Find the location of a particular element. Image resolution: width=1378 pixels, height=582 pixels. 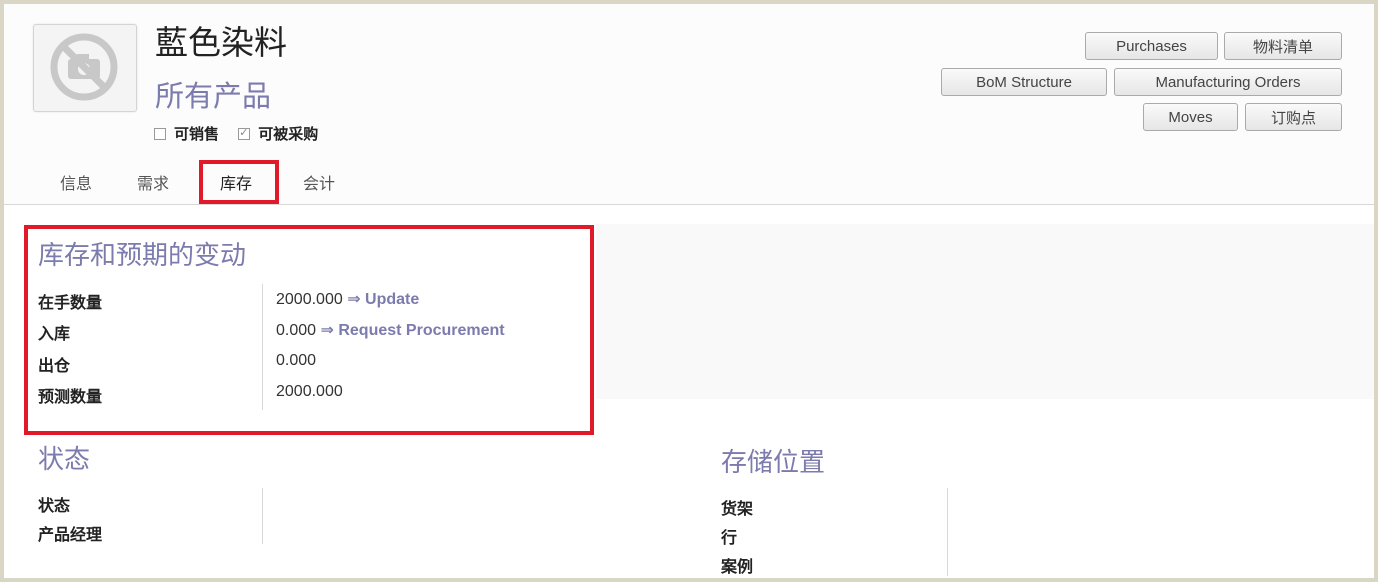

reorder-button: 订购点 is located at coordinates (1293, 117).